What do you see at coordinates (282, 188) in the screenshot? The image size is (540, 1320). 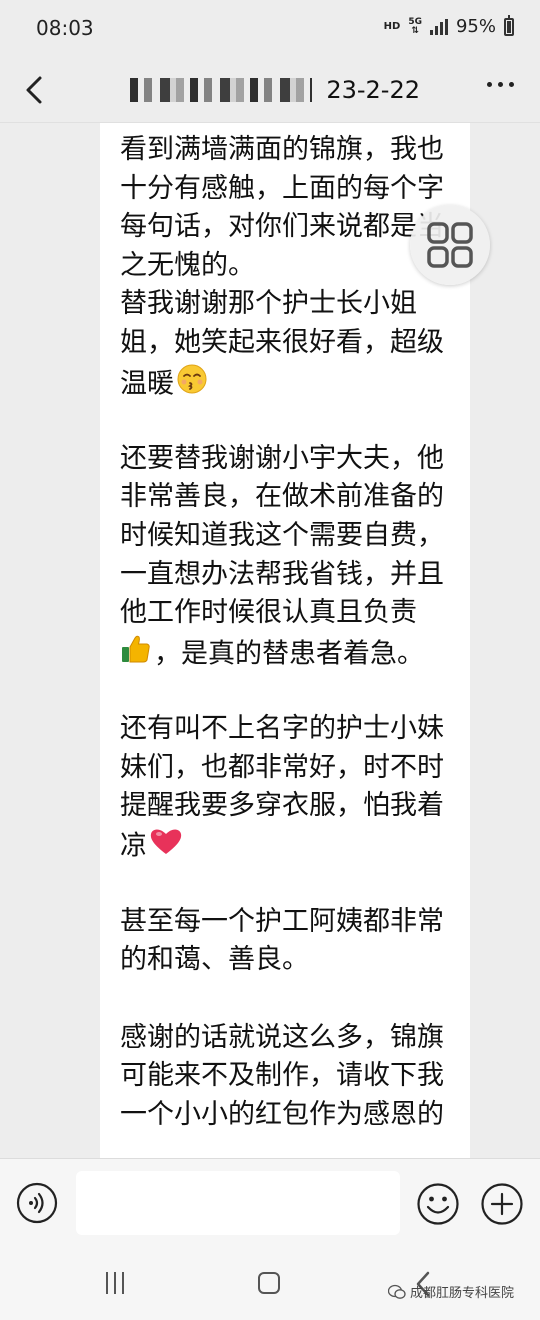 I see `message-line: 十分有感触，上面的每个字` at bounding box center [282, 188].